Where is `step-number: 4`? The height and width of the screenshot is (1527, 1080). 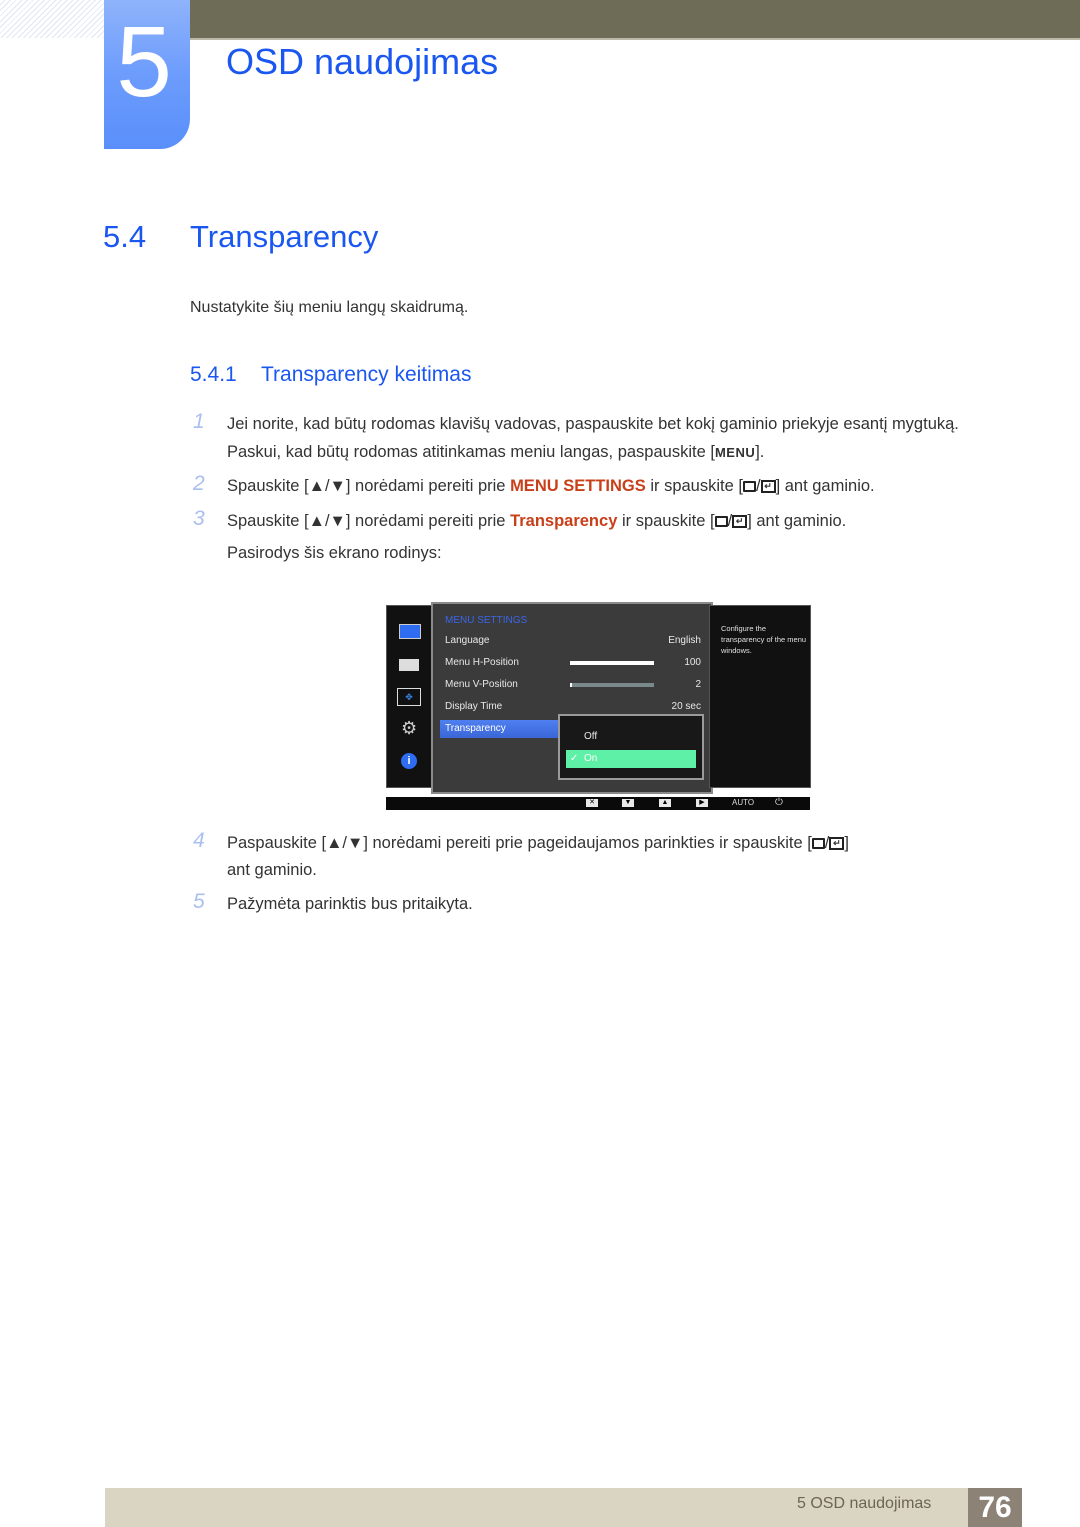 step-number: 4 is located at coordinates (199, 840).